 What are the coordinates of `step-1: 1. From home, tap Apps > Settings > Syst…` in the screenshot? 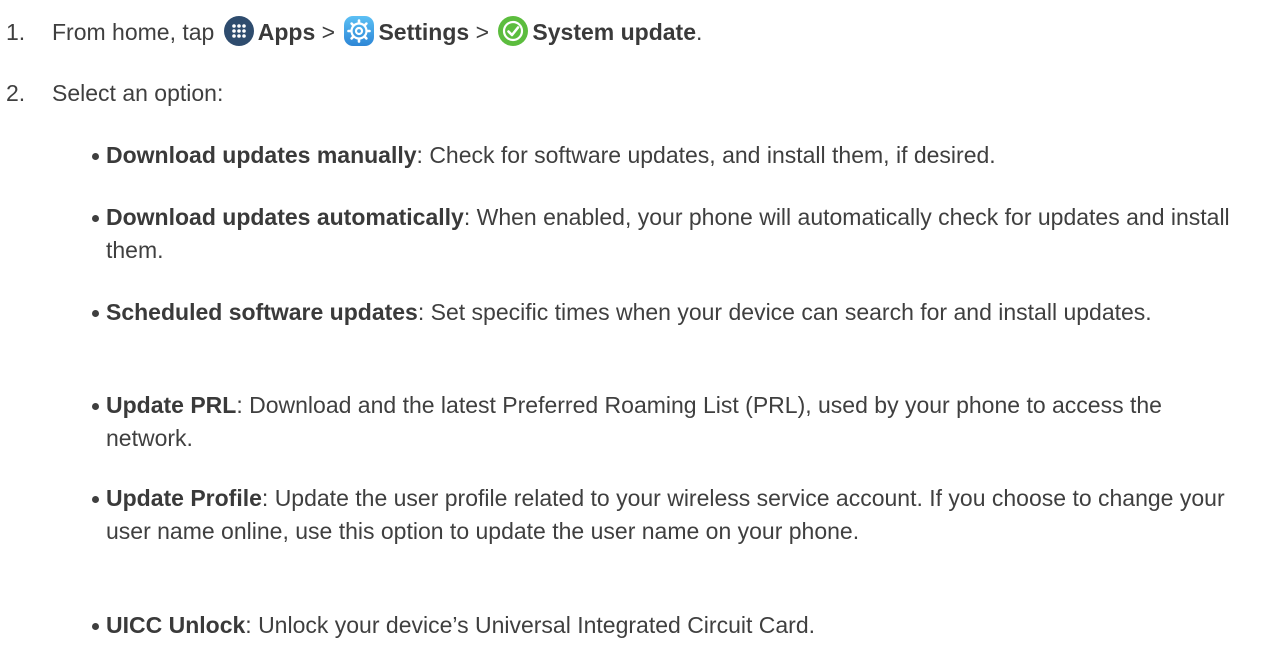 It's located at (354, 32).